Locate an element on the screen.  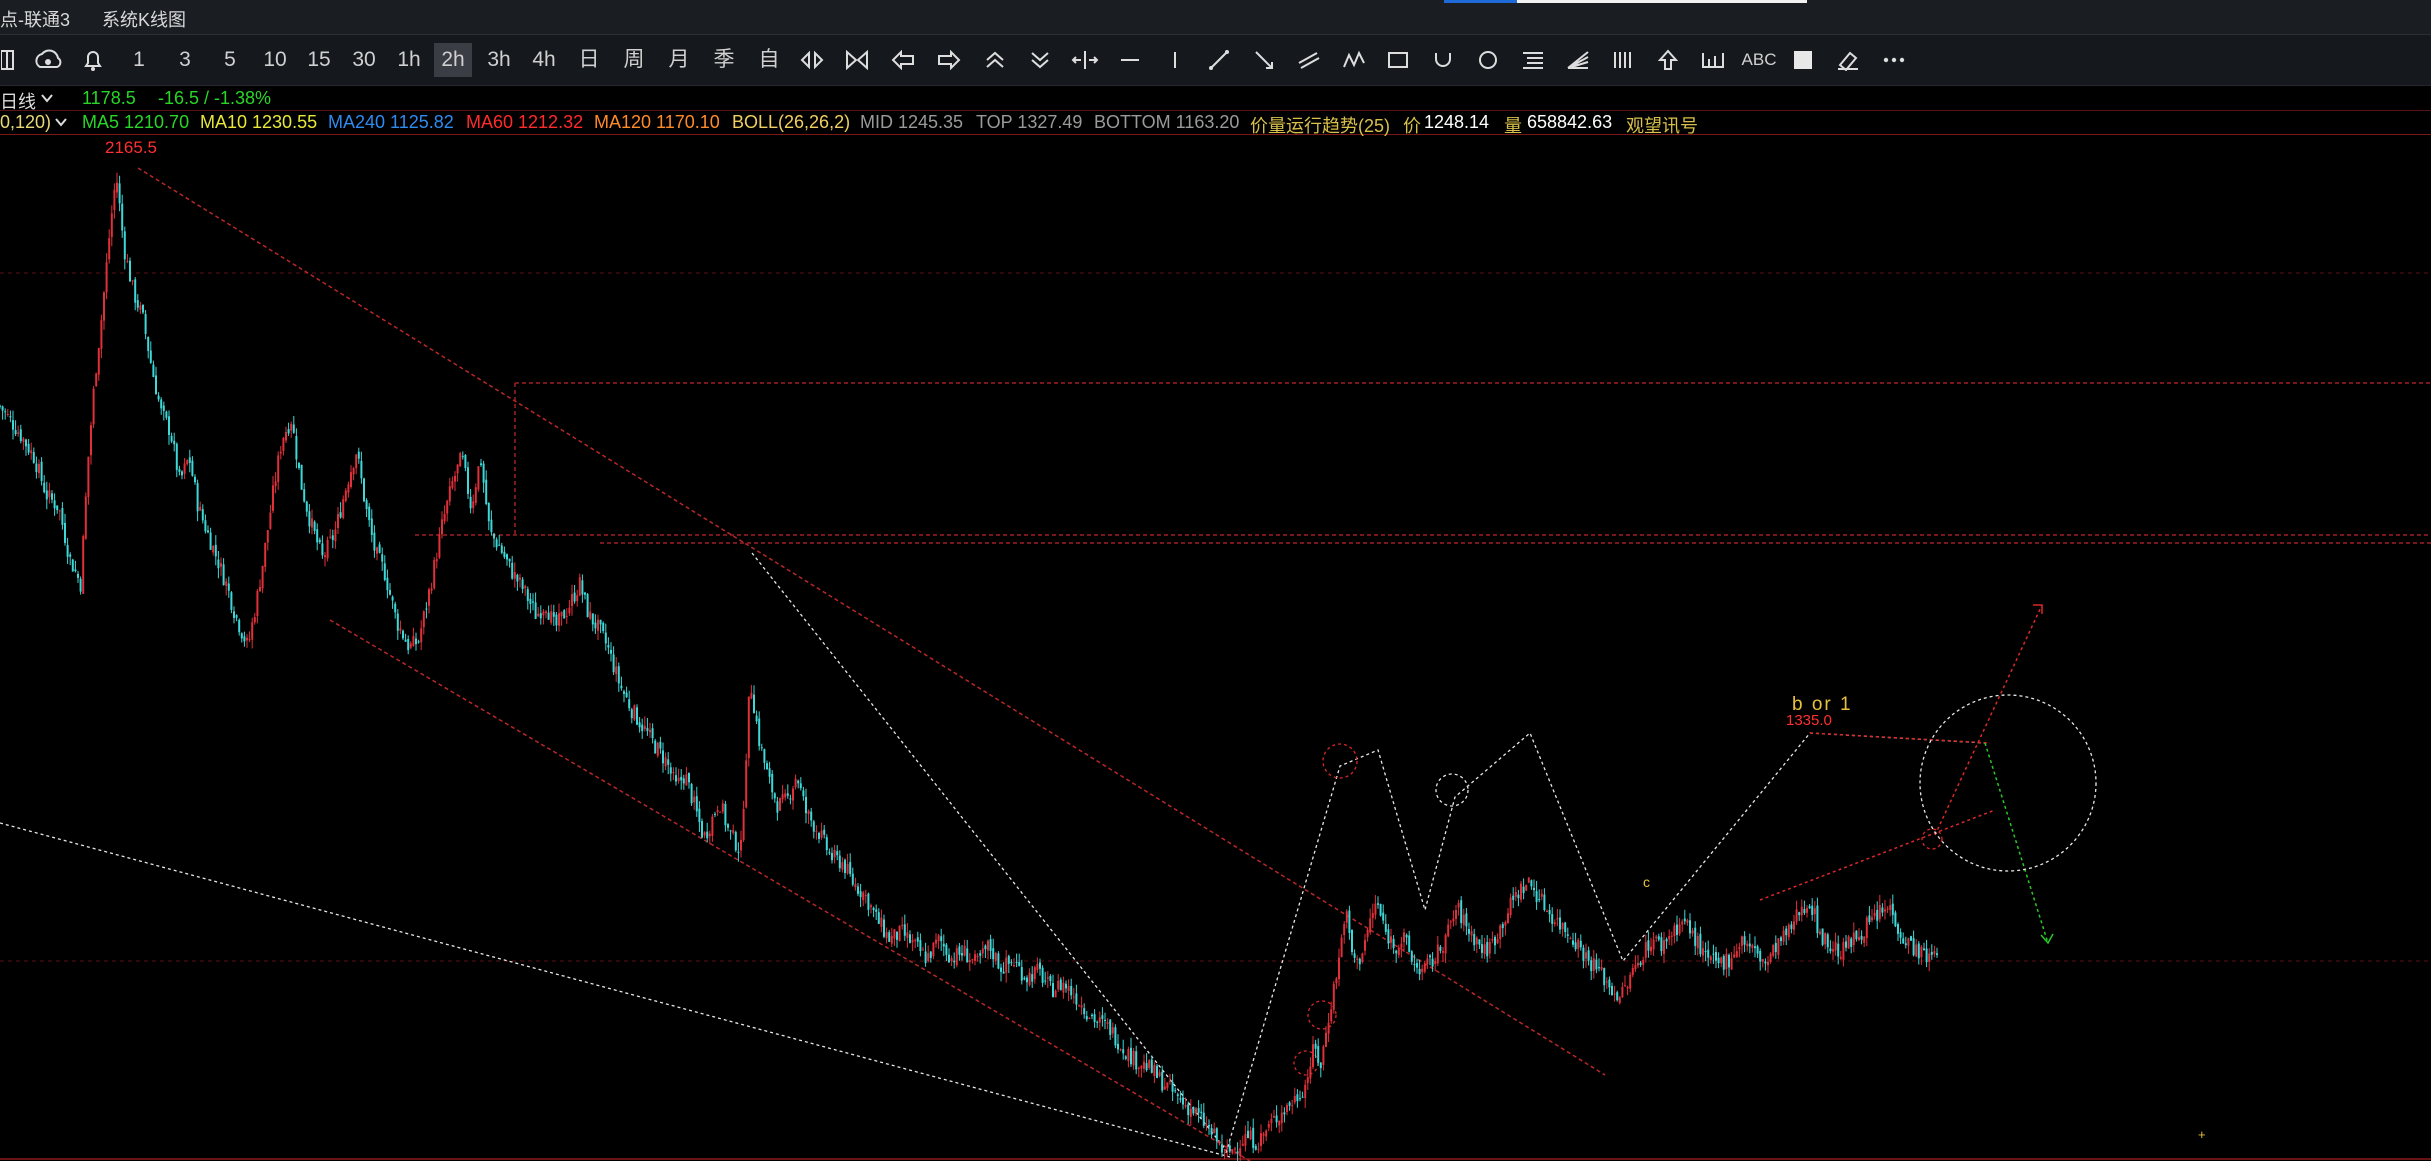
expand-horizontal-icon is located at coordinates (812, 60).